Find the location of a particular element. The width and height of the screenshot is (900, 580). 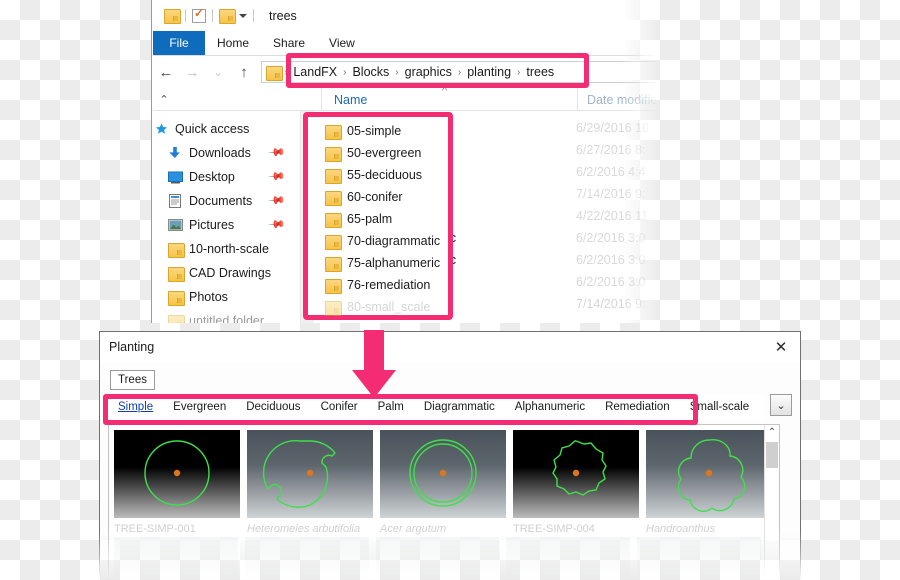

file-date: 7/14/2016 9: is located at coordinates (611, 194).